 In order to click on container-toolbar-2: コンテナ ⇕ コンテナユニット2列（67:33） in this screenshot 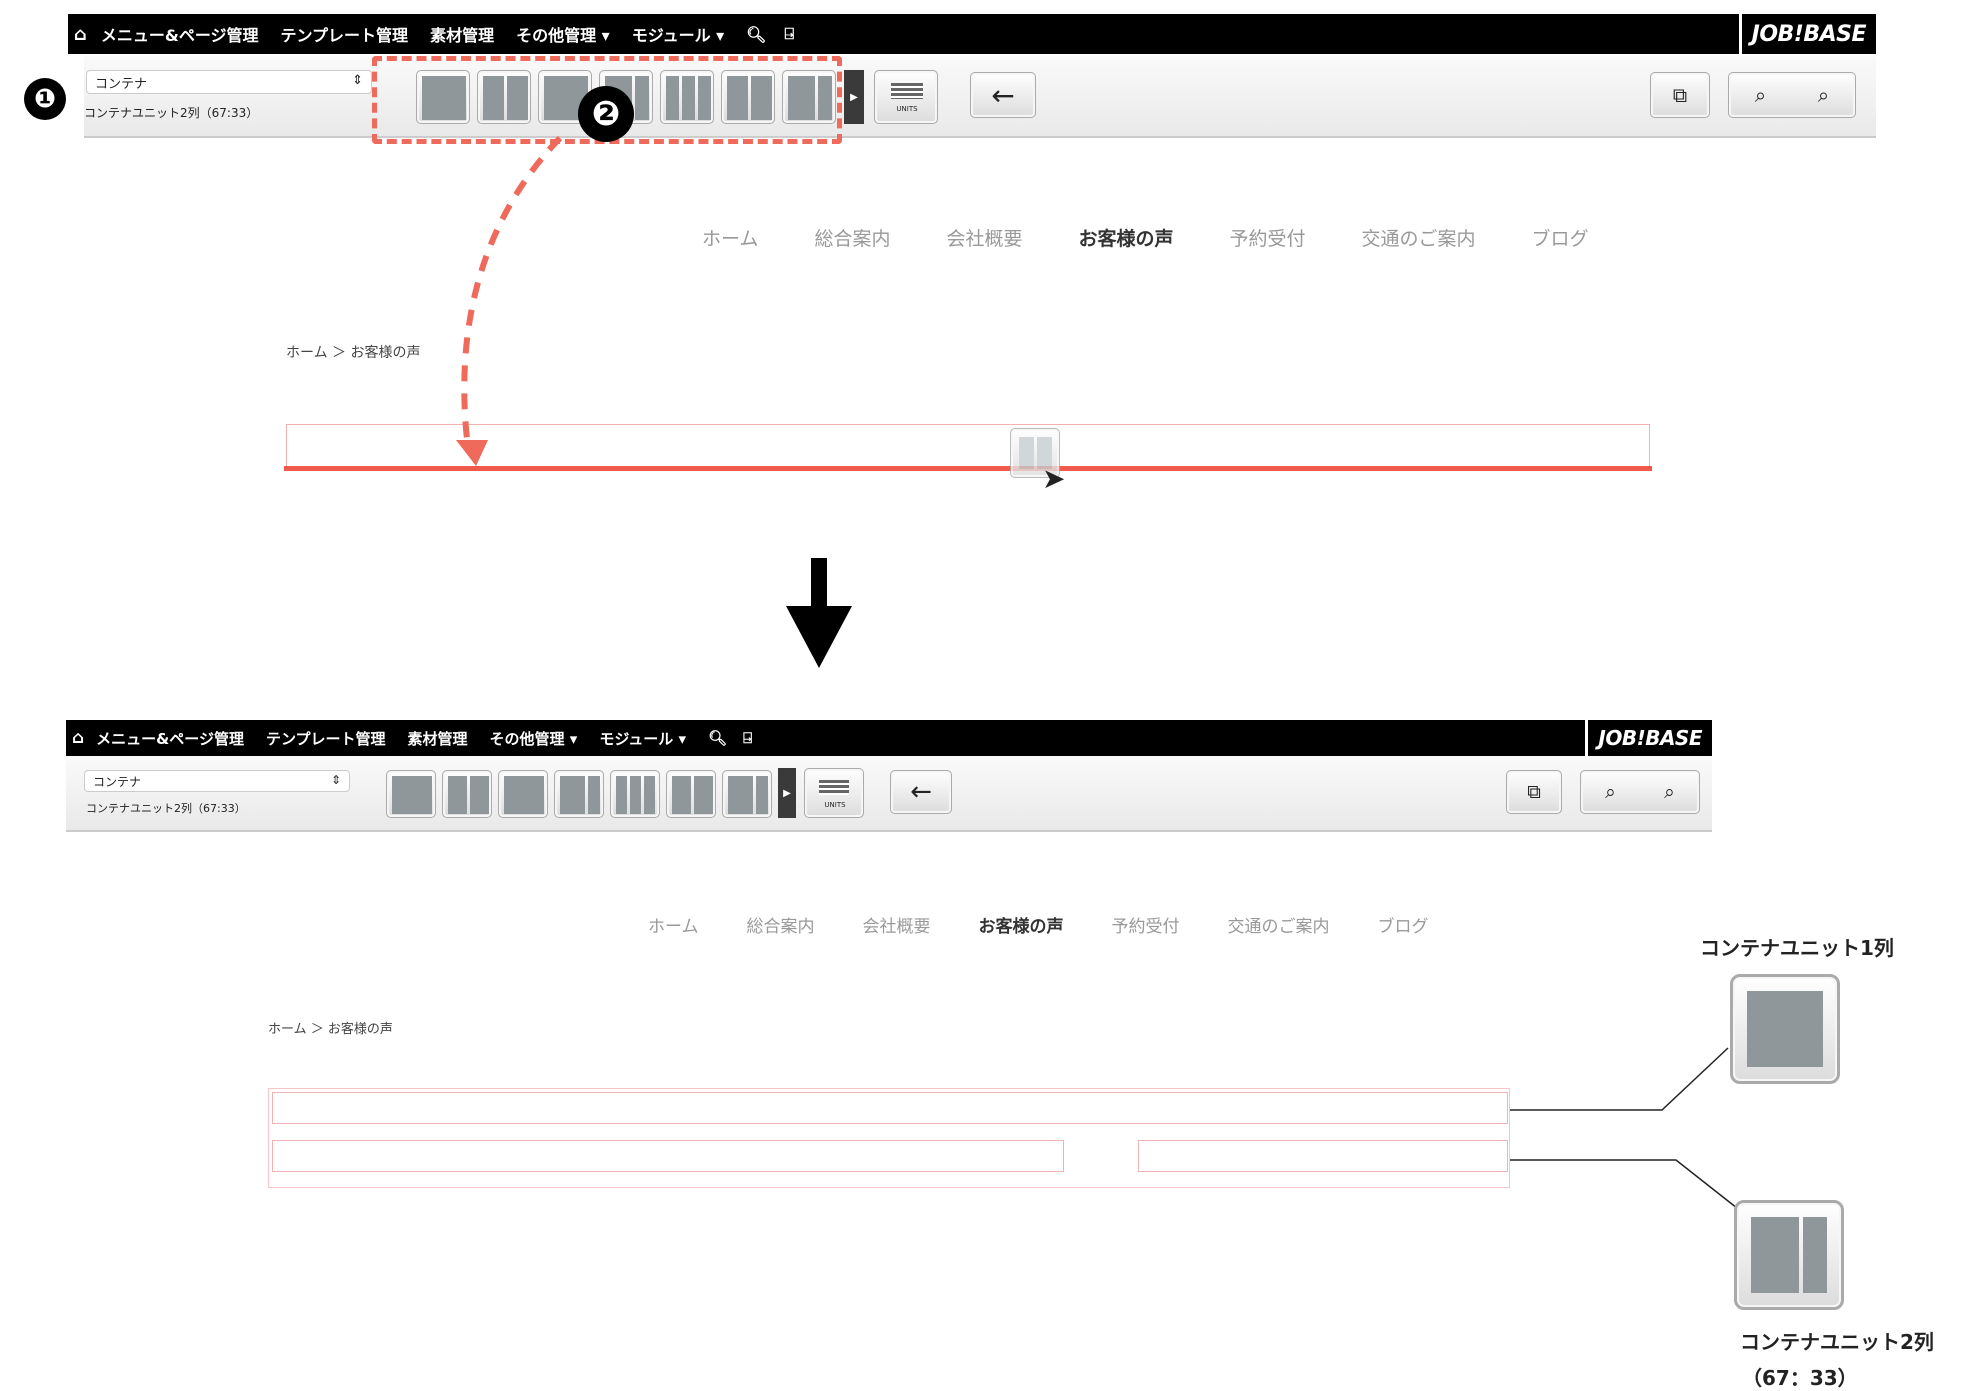, I will do `click(889, 794)`.